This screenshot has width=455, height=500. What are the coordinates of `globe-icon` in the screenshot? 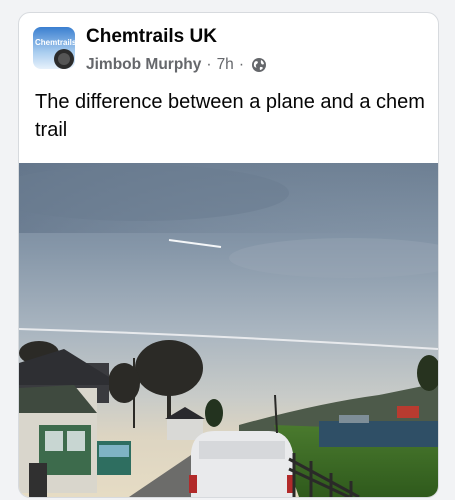 It's located at (259, 65).